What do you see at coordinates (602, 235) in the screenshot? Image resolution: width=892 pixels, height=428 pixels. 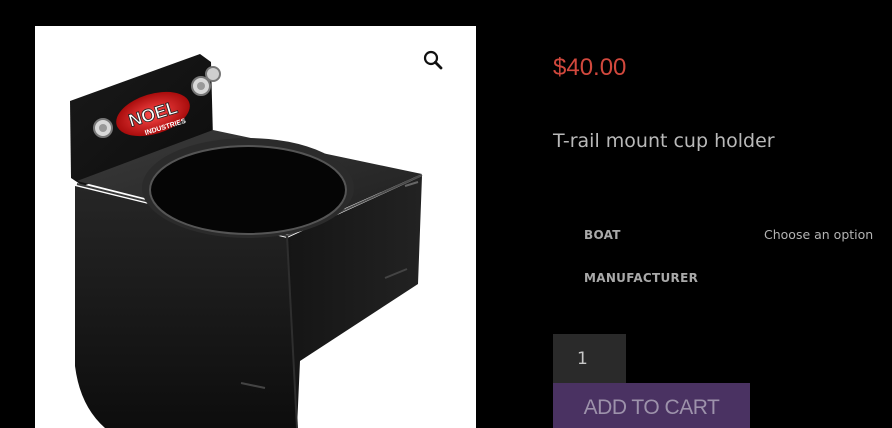 I see `variation-label: BOAT` at bounding box center [602, 235].